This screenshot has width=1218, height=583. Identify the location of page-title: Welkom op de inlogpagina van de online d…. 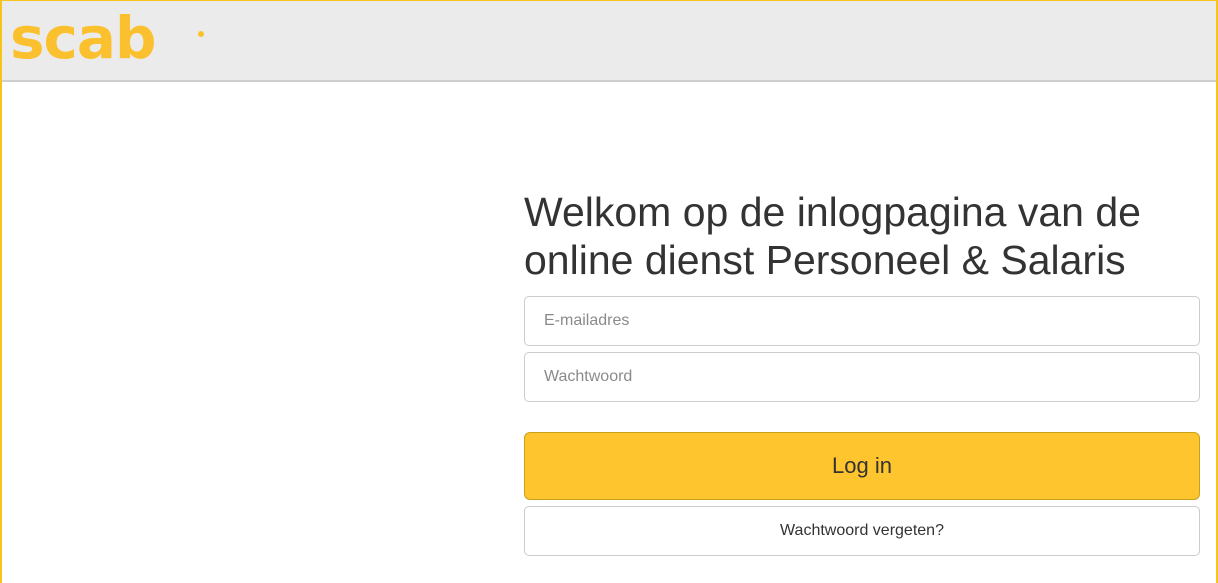
(862, 236).